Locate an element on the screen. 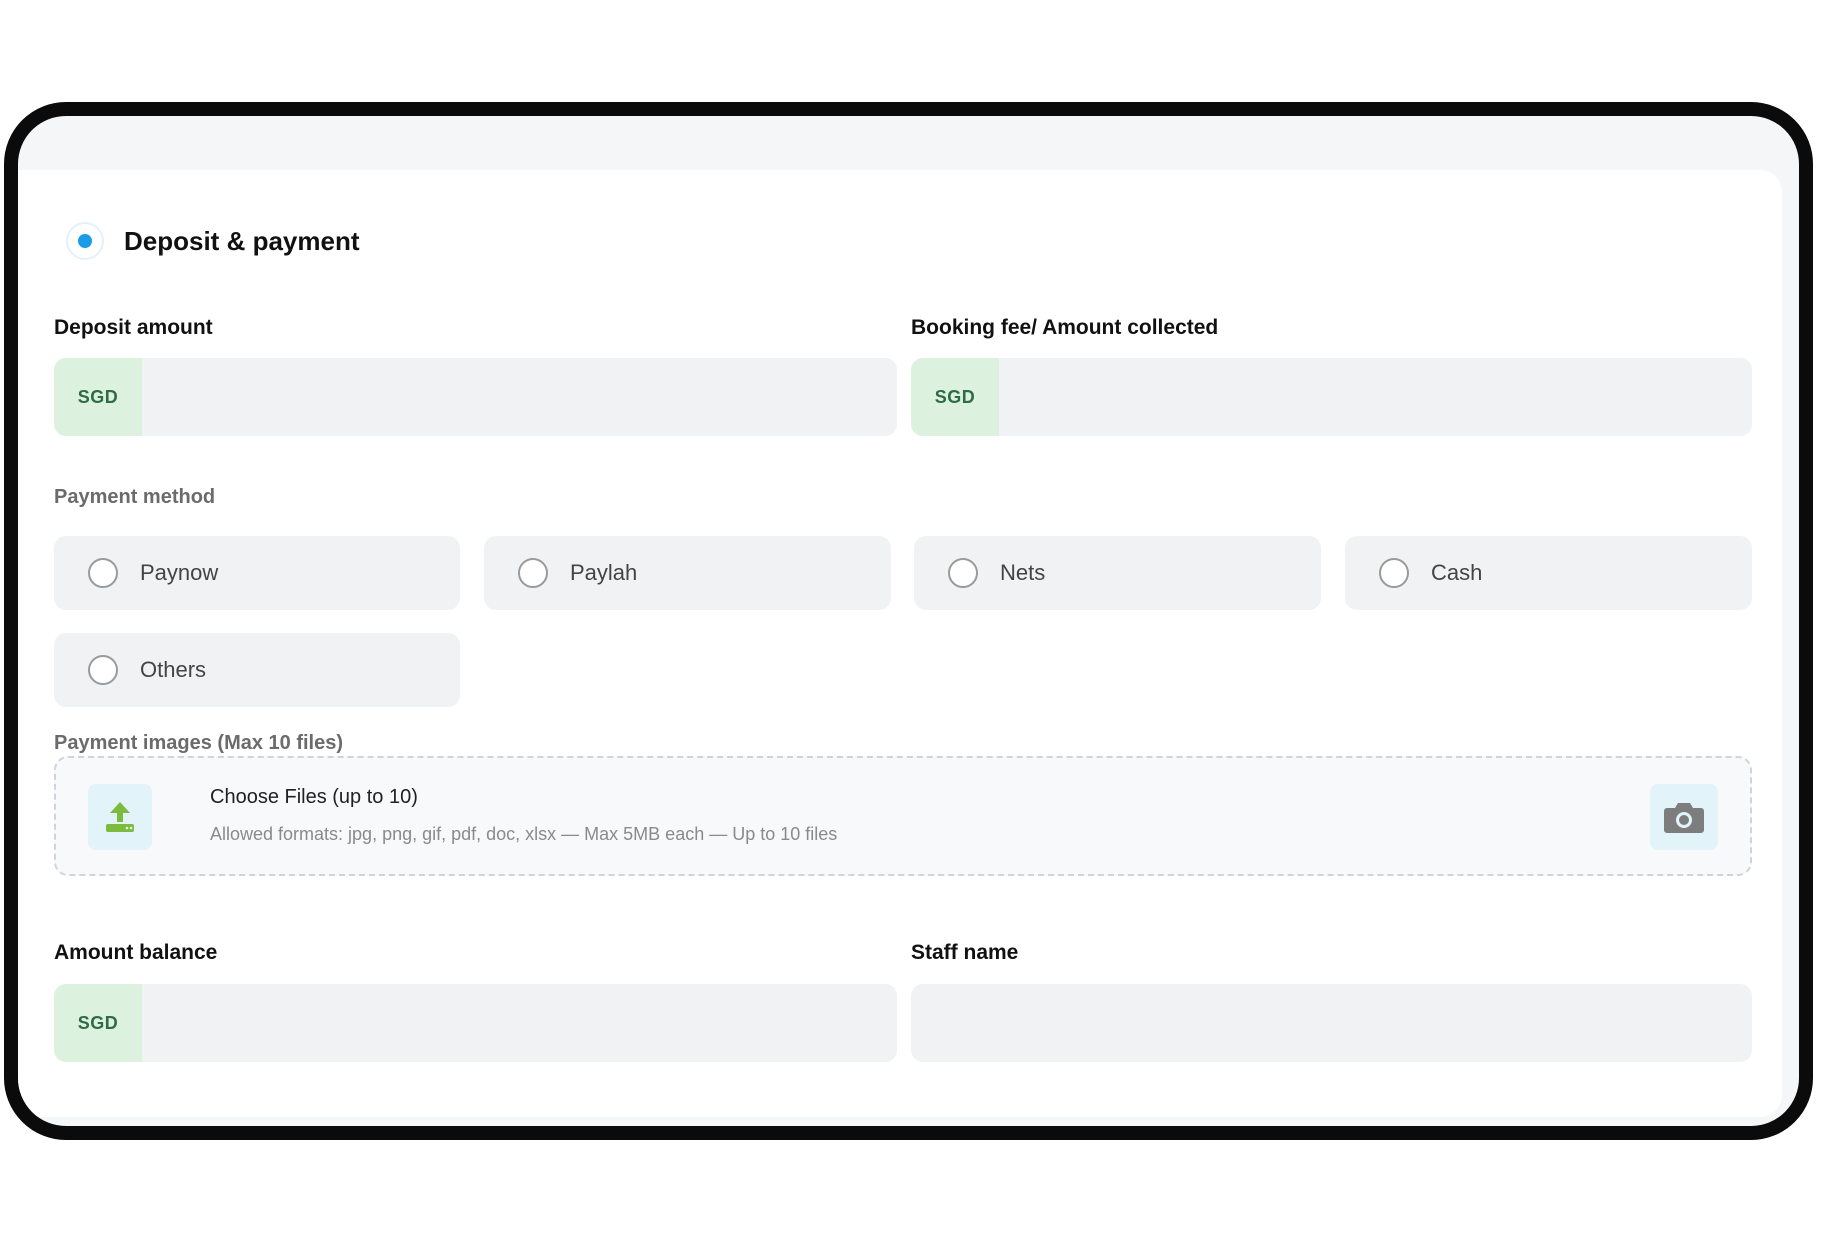 The height and width of the screenshot is (1250, 1829). payment-option-label: Cash is located at coordinates (1457, 572).